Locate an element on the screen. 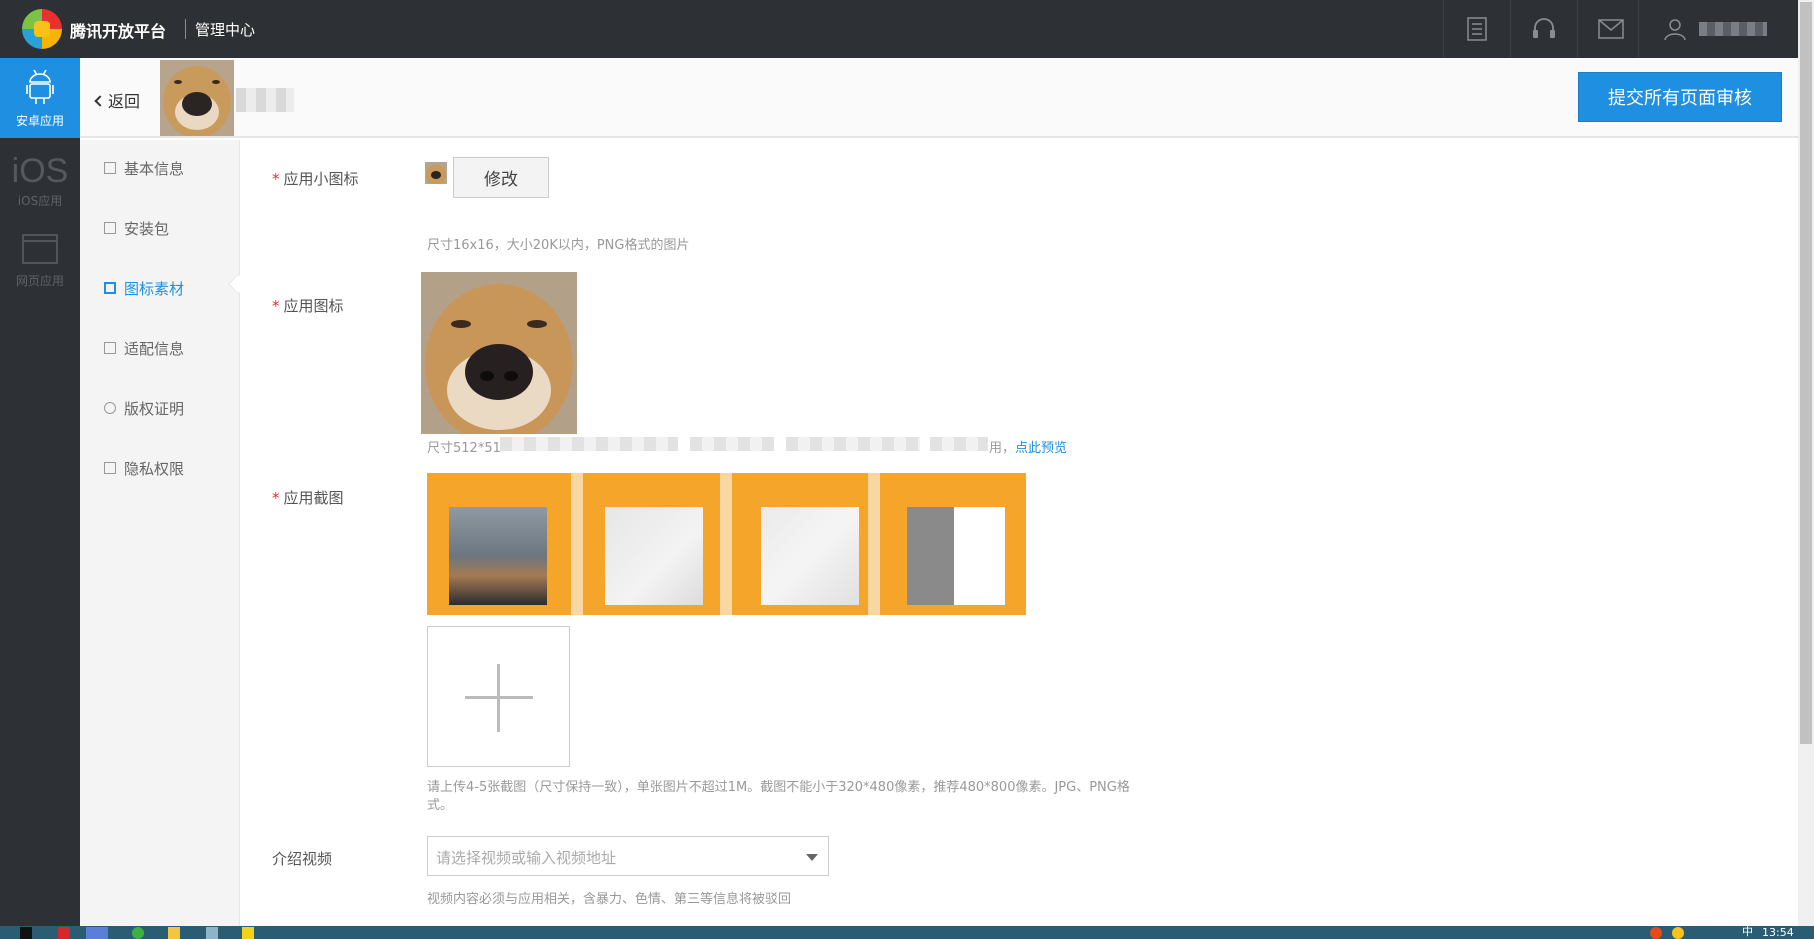 The width and height of the screenshot is (1814, 939). section-icon-assets: 图标素材 is located at coordinates (160, 290).